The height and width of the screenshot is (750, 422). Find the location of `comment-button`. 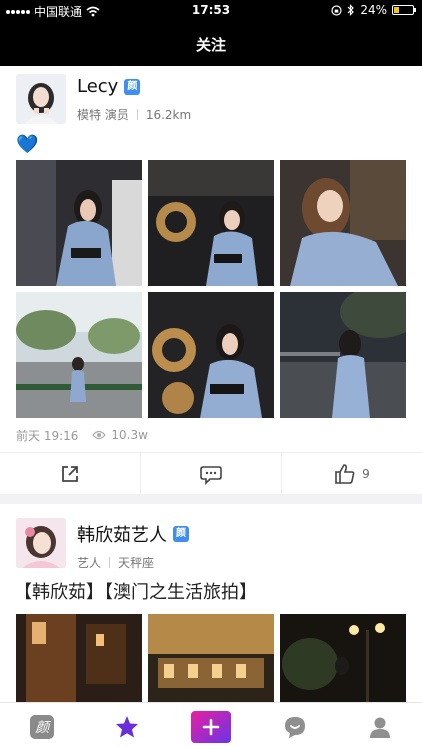

comment-button is located at coordinates (211, 473).